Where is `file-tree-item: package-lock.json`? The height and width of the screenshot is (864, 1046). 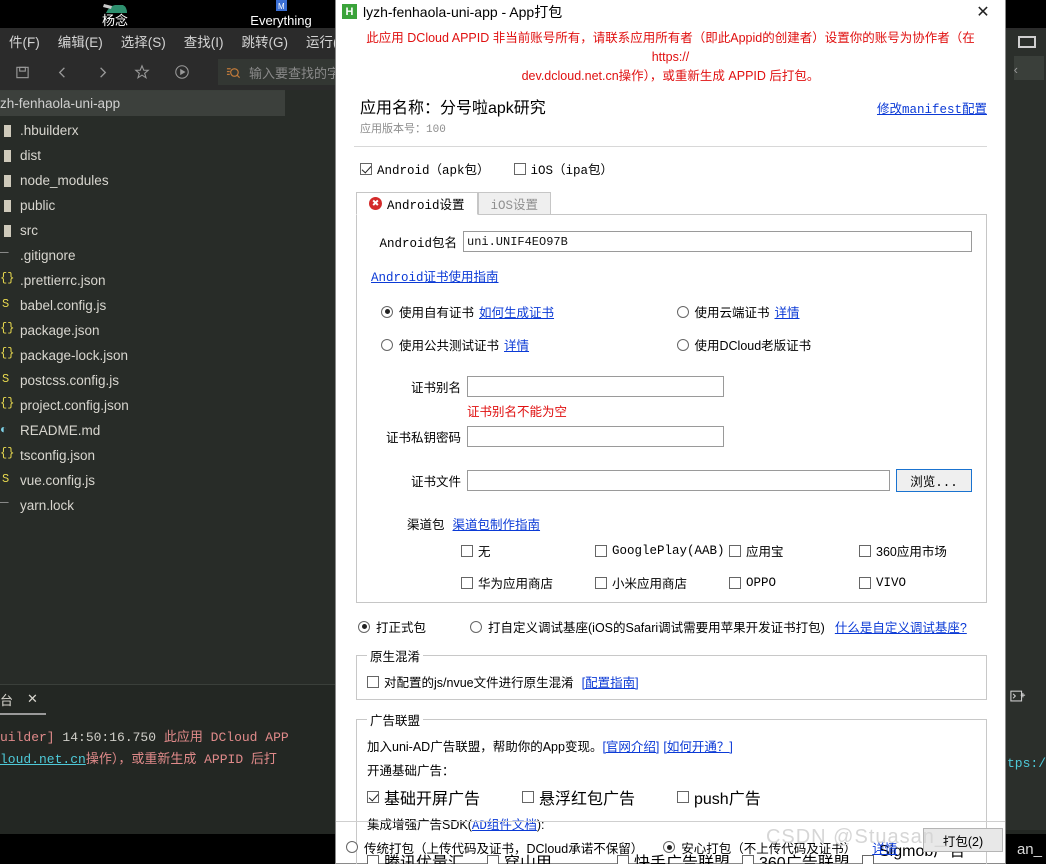 file-tree-item: package-lock.json is located at coordinates (142, 355).